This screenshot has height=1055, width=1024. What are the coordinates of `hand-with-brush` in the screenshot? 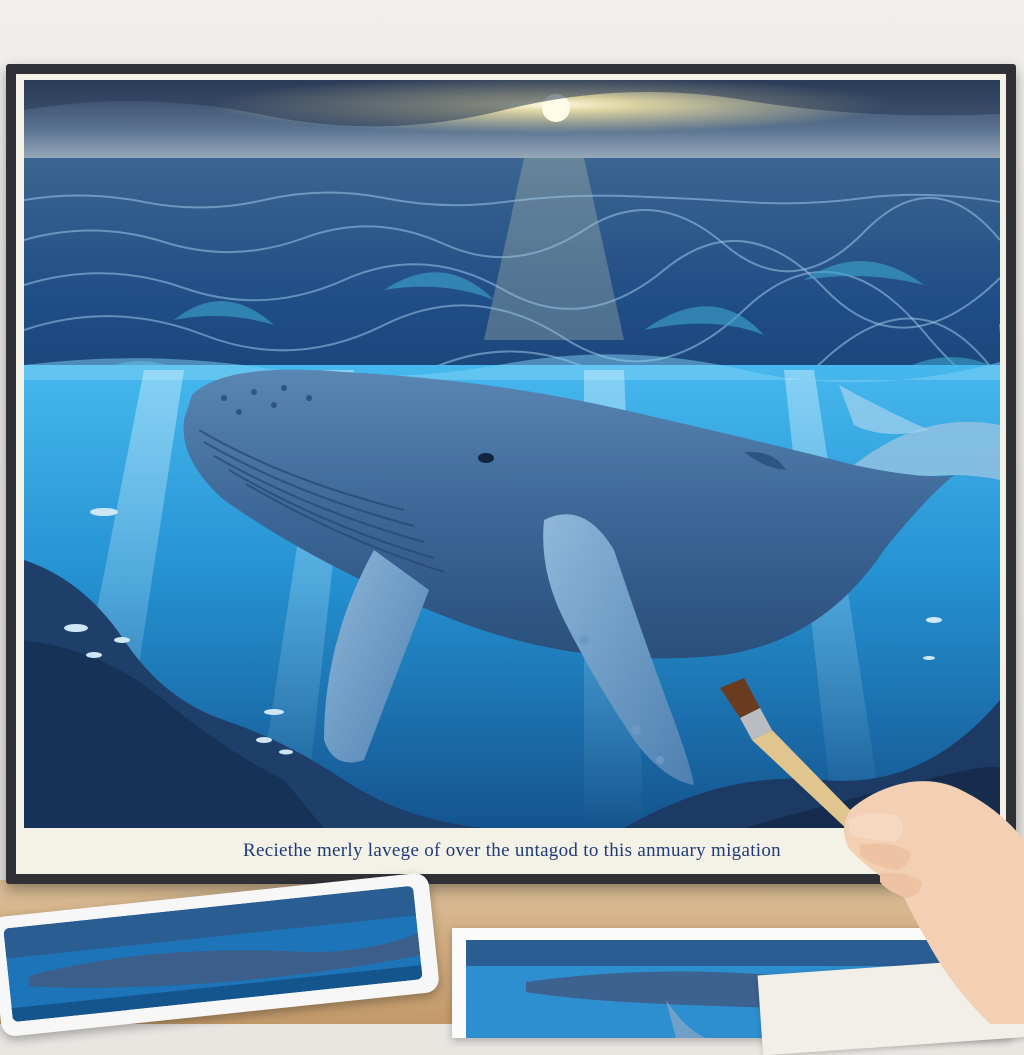 It's located at (862, 847).